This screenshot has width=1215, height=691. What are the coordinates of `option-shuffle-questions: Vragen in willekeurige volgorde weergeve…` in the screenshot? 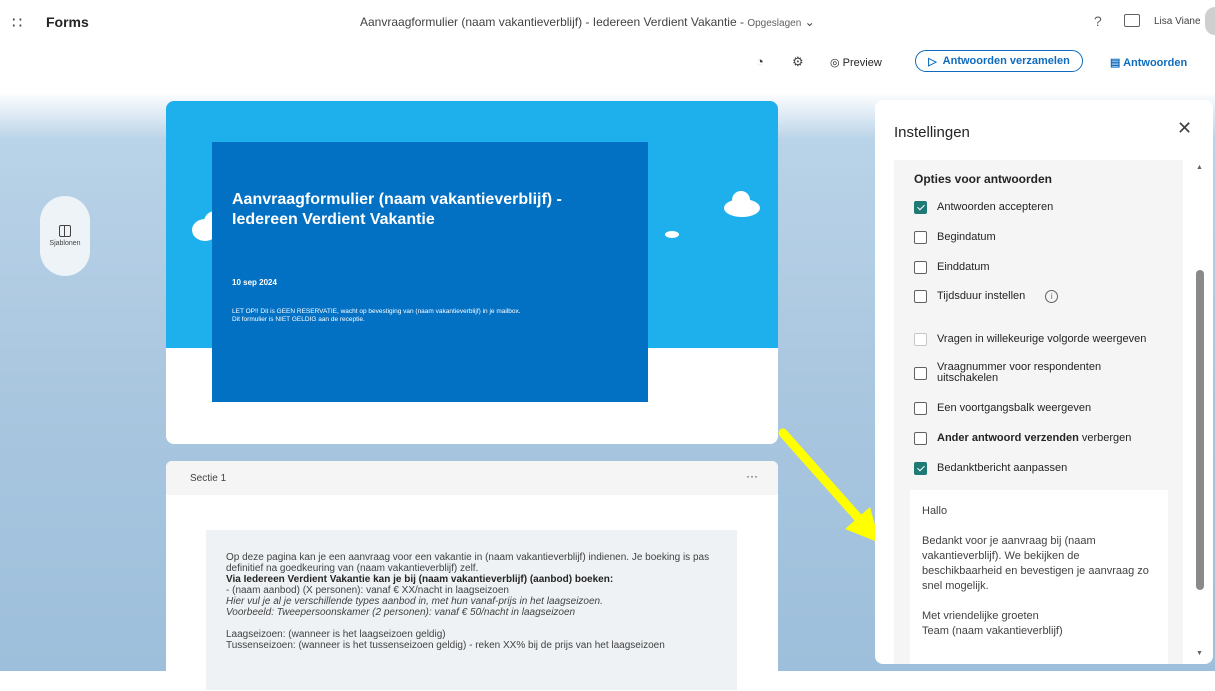 It's located at (1044, 339).